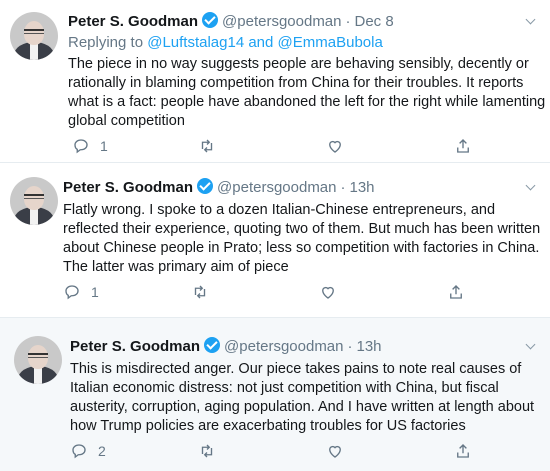  I want to click on replying-to-label: Replying to, so click(106, 42).